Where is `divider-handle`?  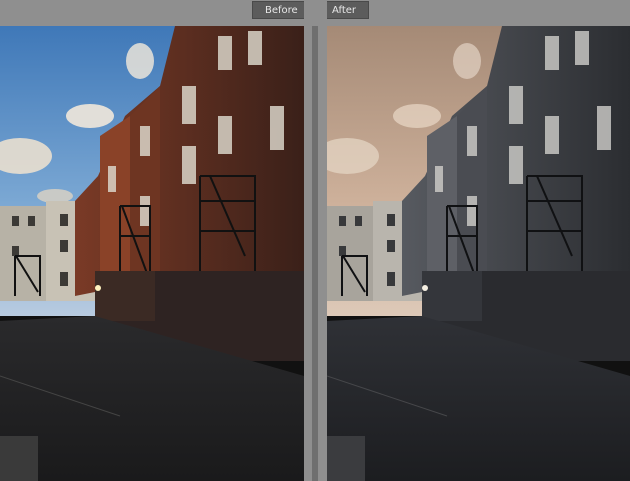
divider-handle is located at coordinates (315, 253).